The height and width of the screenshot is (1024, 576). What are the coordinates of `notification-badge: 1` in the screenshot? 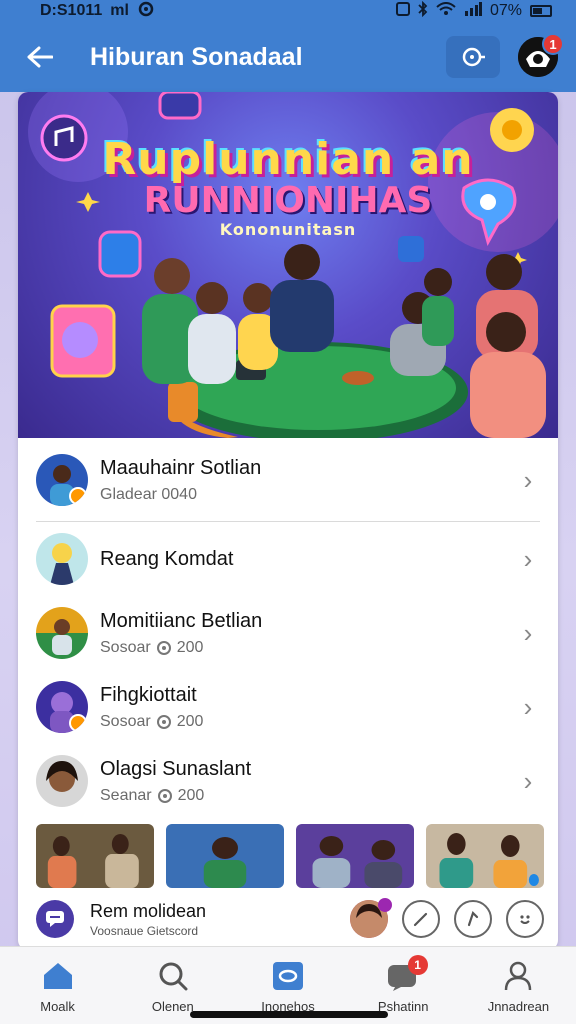 It's located at (553, 44).